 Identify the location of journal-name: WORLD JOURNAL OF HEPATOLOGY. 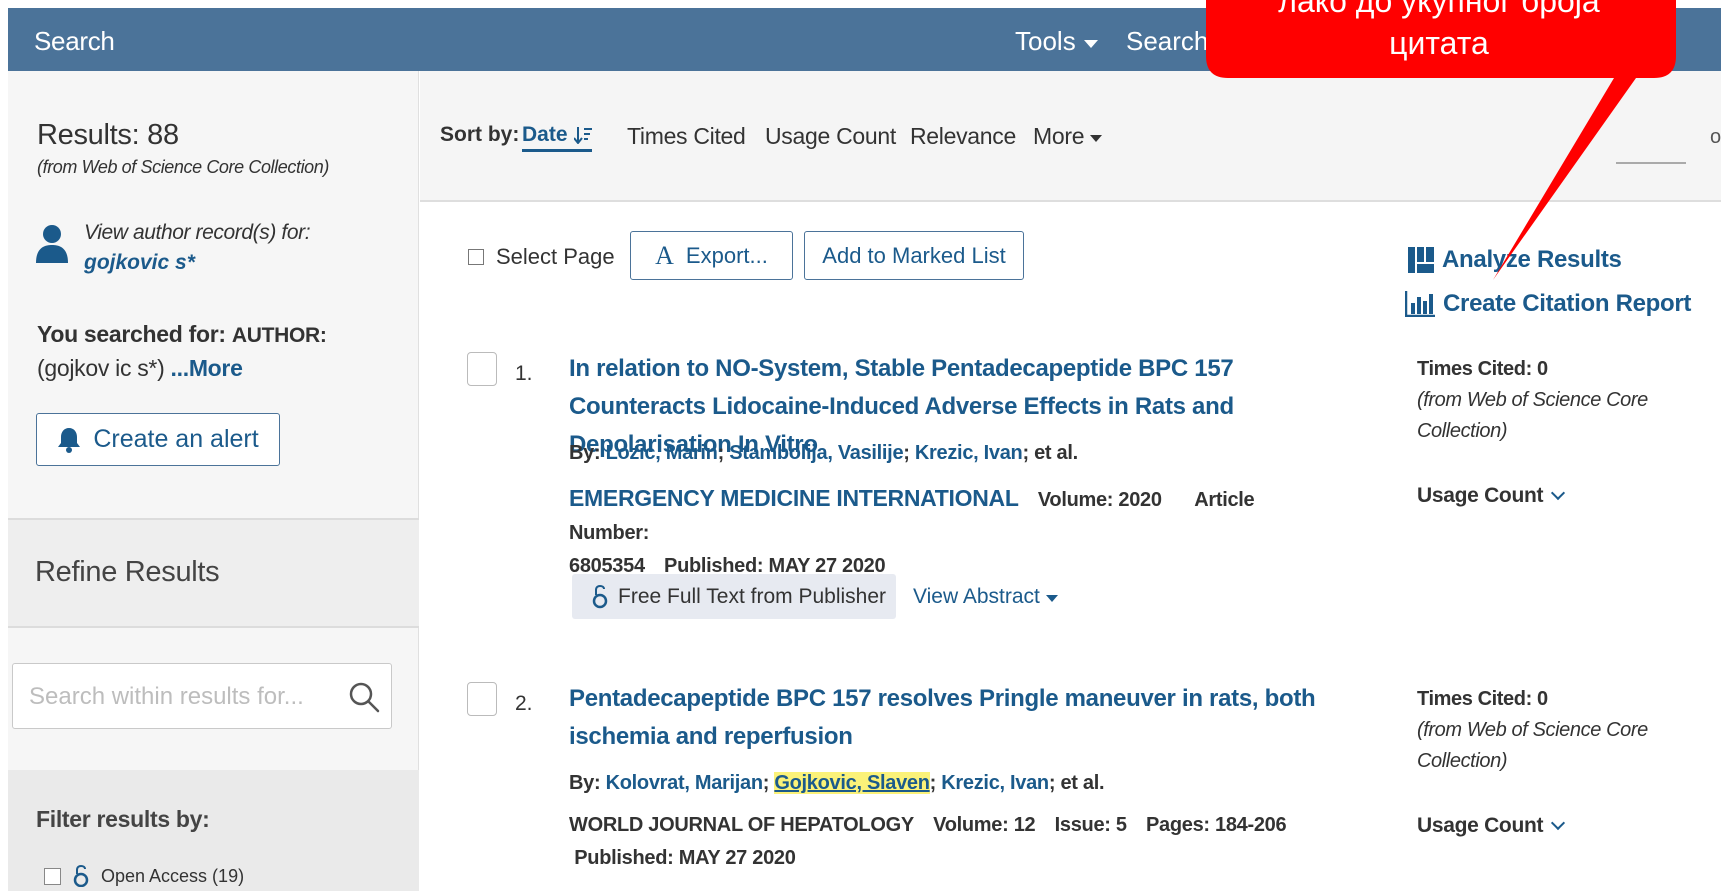
(741, 825).